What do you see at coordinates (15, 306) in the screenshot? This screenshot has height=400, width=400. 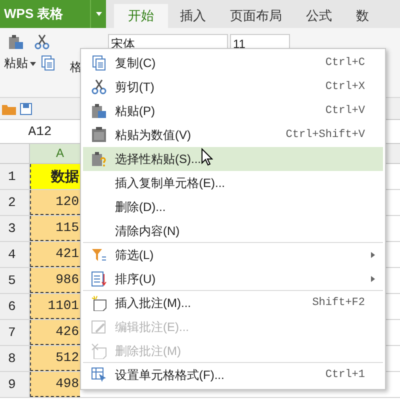 I see `row-number: 6` at bounding box center [15, 306].